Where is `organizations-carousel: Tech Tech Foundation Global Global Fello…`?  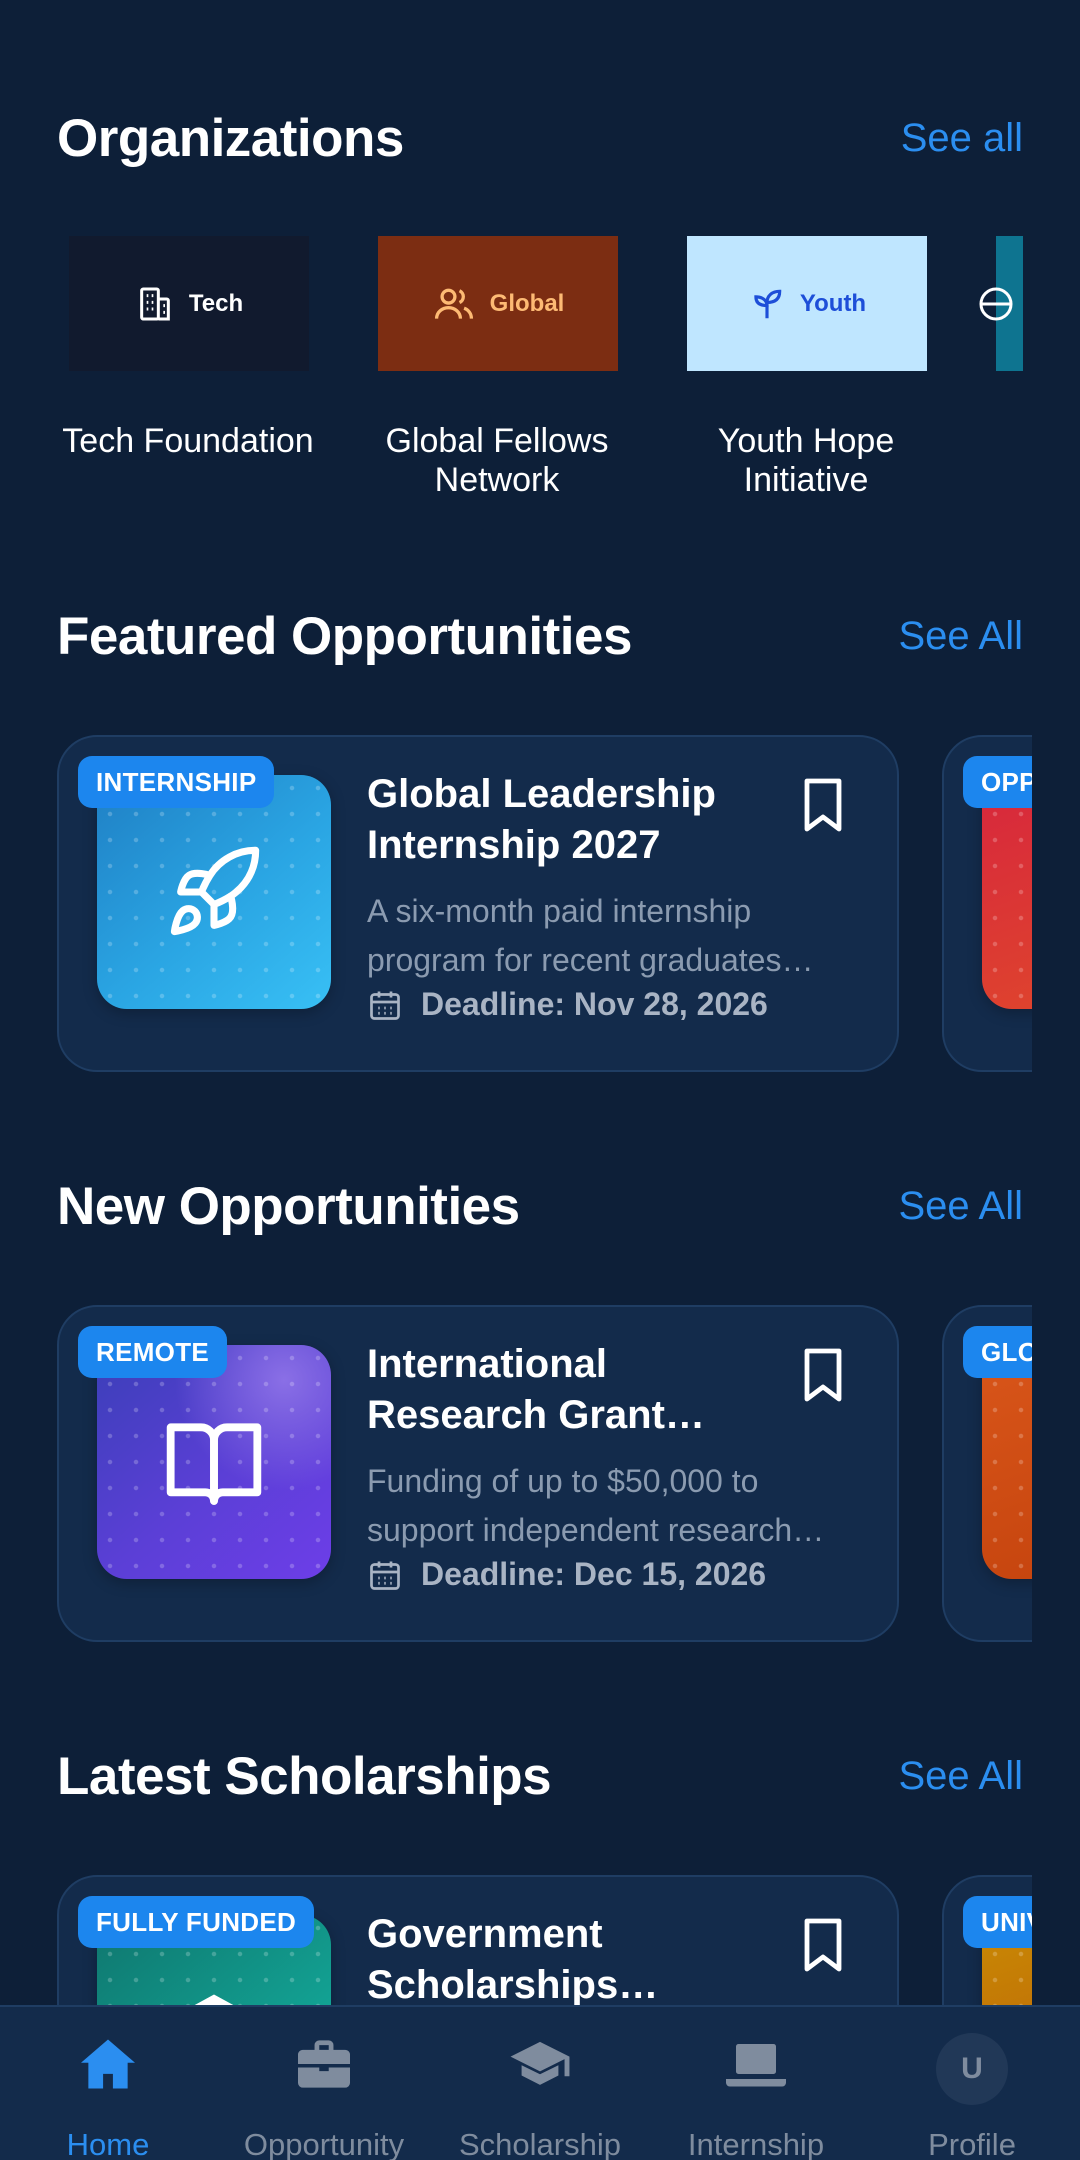
organizations-carousel: Tech Tech Foundation Global Global Fello… is located at coordinates (511, 381).